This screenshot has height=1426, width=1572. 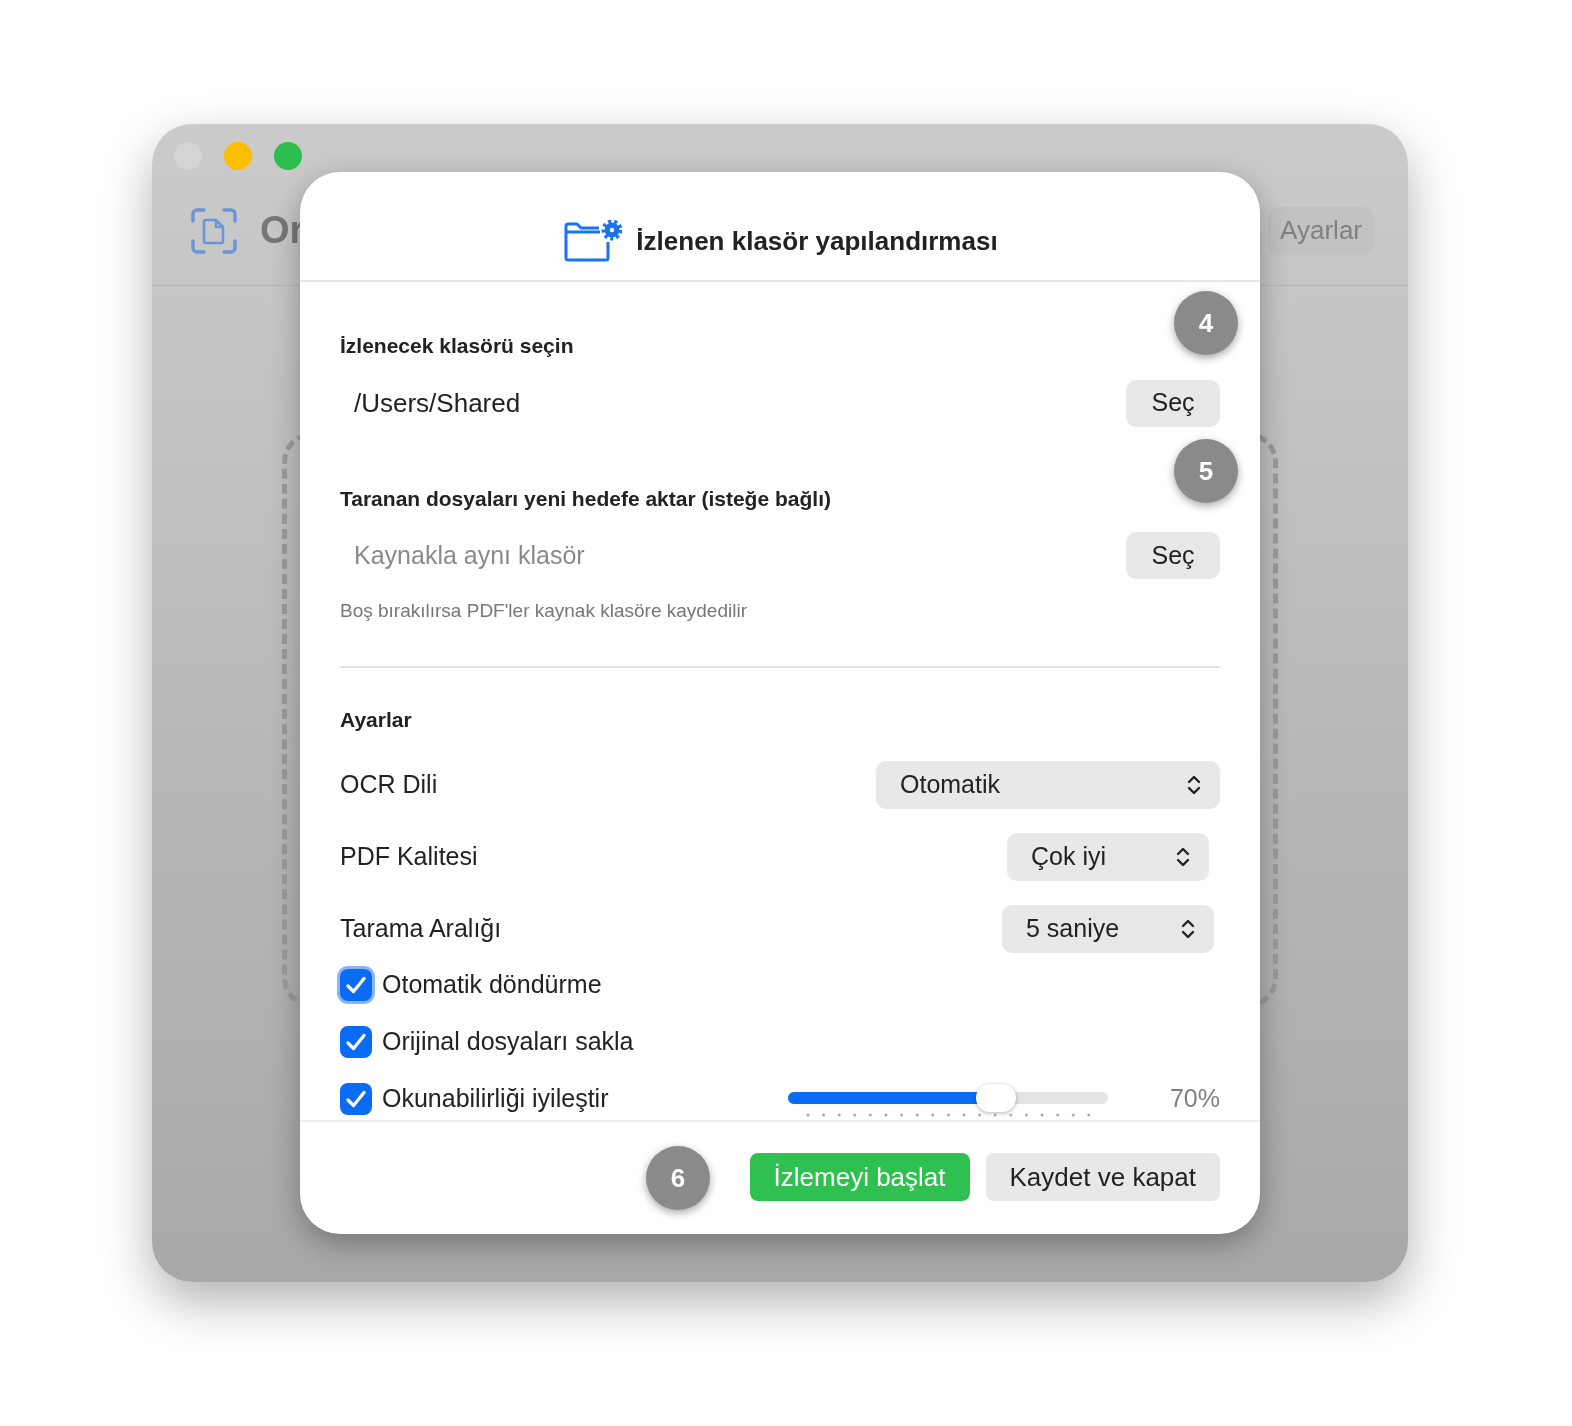 What do you see at coordinates (508, 1042) in the screenshot?
I see `checkbox-label: Orijinal dosyaları sakla` at bounding box center [508, 1042].